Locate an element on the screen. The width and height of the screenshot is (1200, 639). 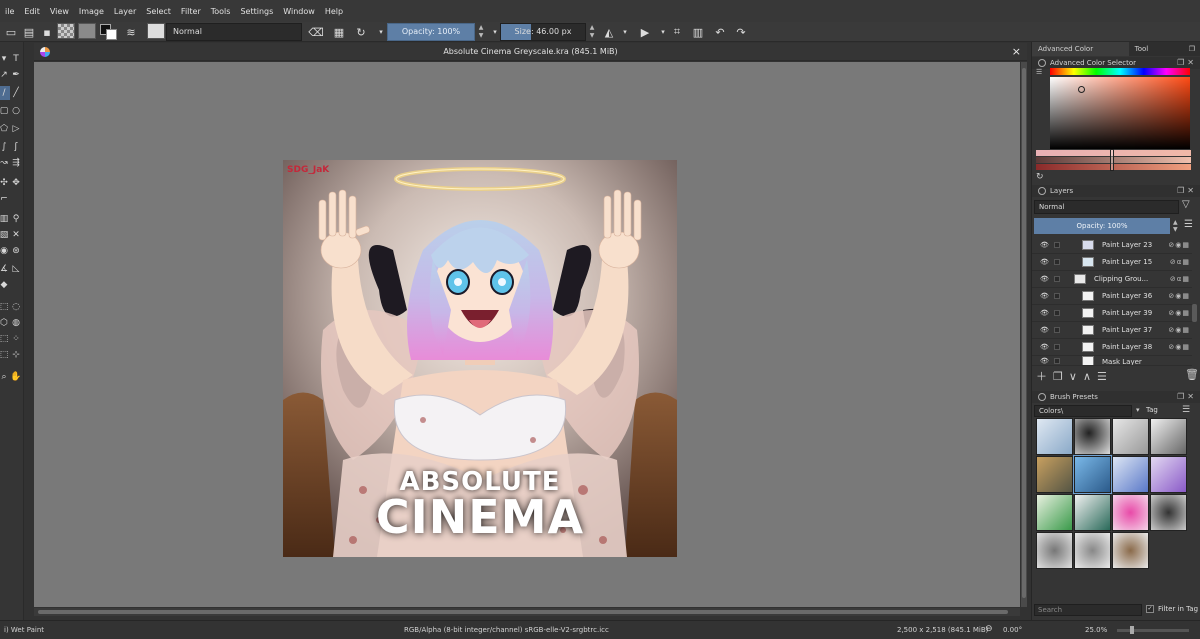
opacity-spin-icon: ▲ ▼ is located at coordinates (481, 33).